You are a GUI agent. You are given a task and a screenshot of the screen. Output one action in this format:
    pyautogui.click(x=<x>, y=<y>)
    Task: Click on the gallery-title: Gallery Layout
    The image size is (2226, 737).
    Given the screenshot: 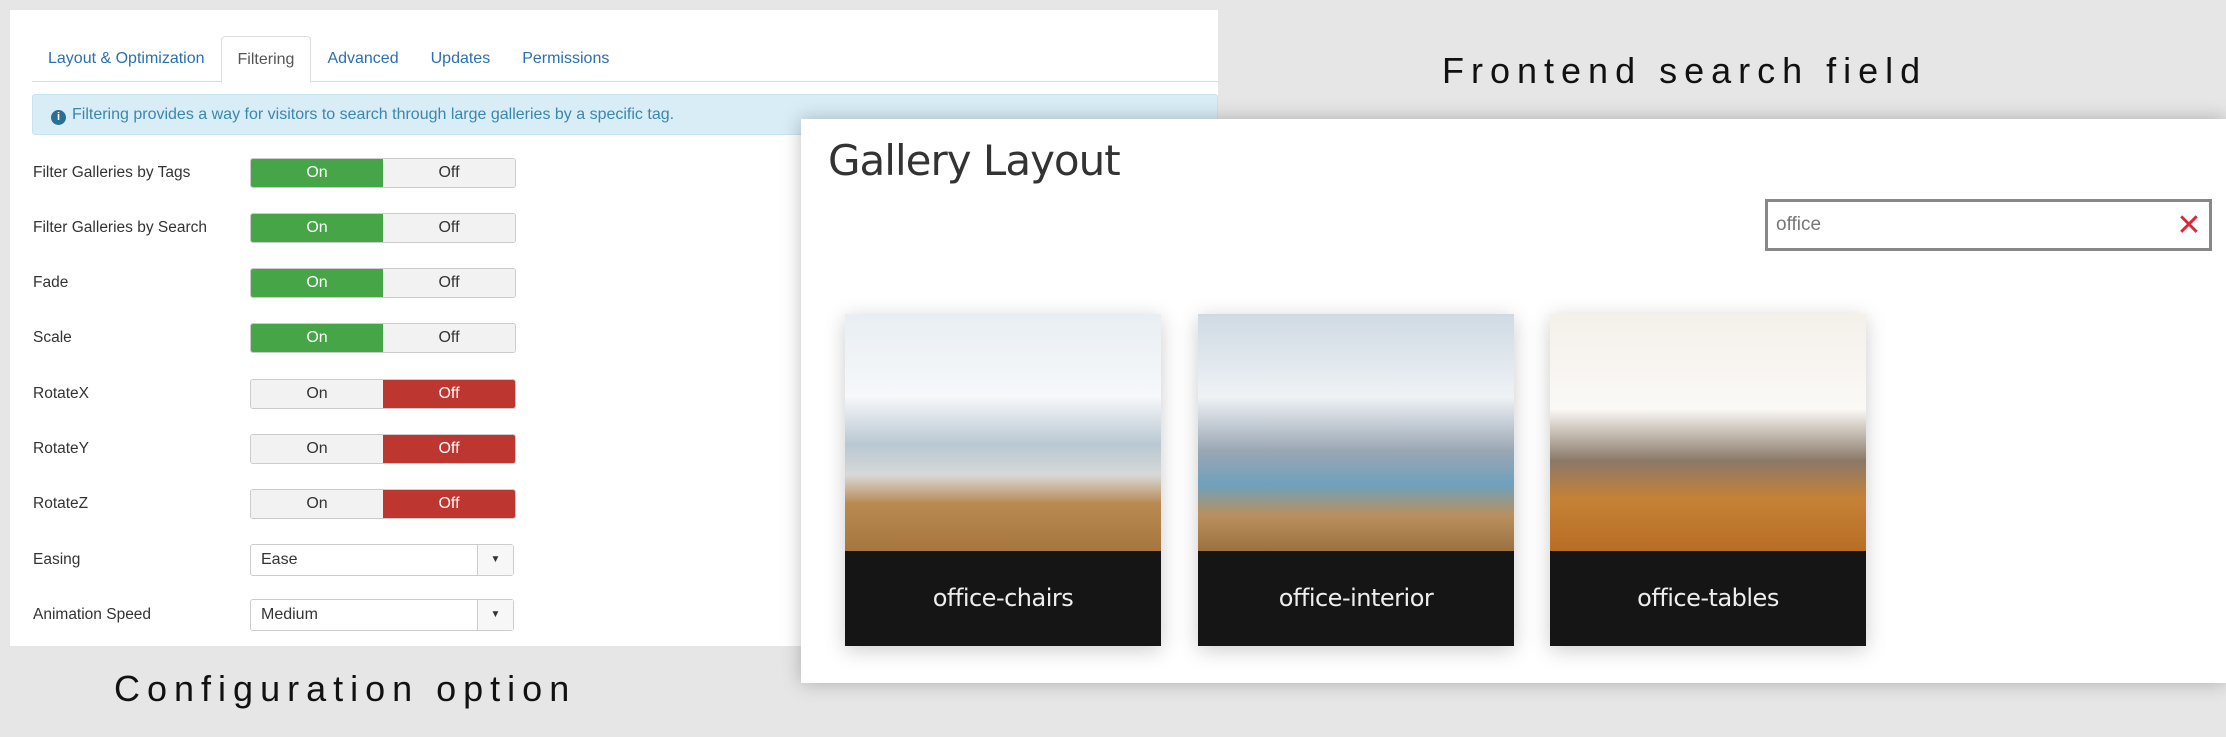 What is the action you would take?
    pyautogui.click(x=974, y=160)
    